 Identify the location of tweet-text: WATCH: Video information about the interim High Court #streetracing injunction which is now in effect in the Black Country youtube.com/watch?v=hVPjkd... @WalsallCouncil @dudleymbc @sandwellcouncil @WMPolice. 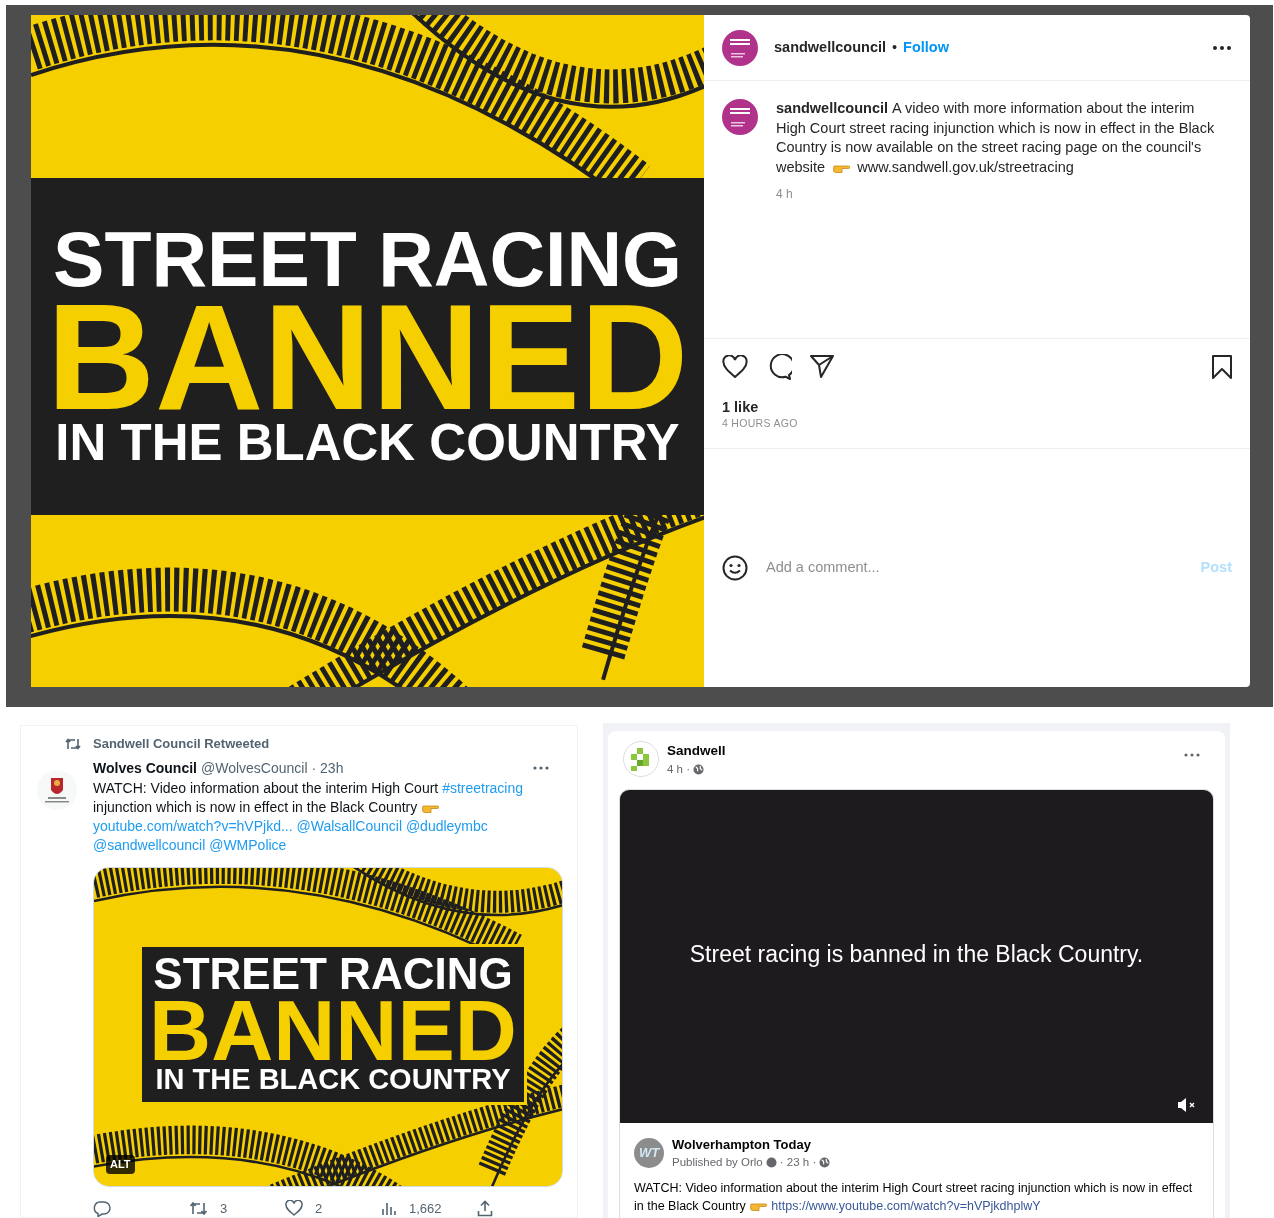
(309, 816).